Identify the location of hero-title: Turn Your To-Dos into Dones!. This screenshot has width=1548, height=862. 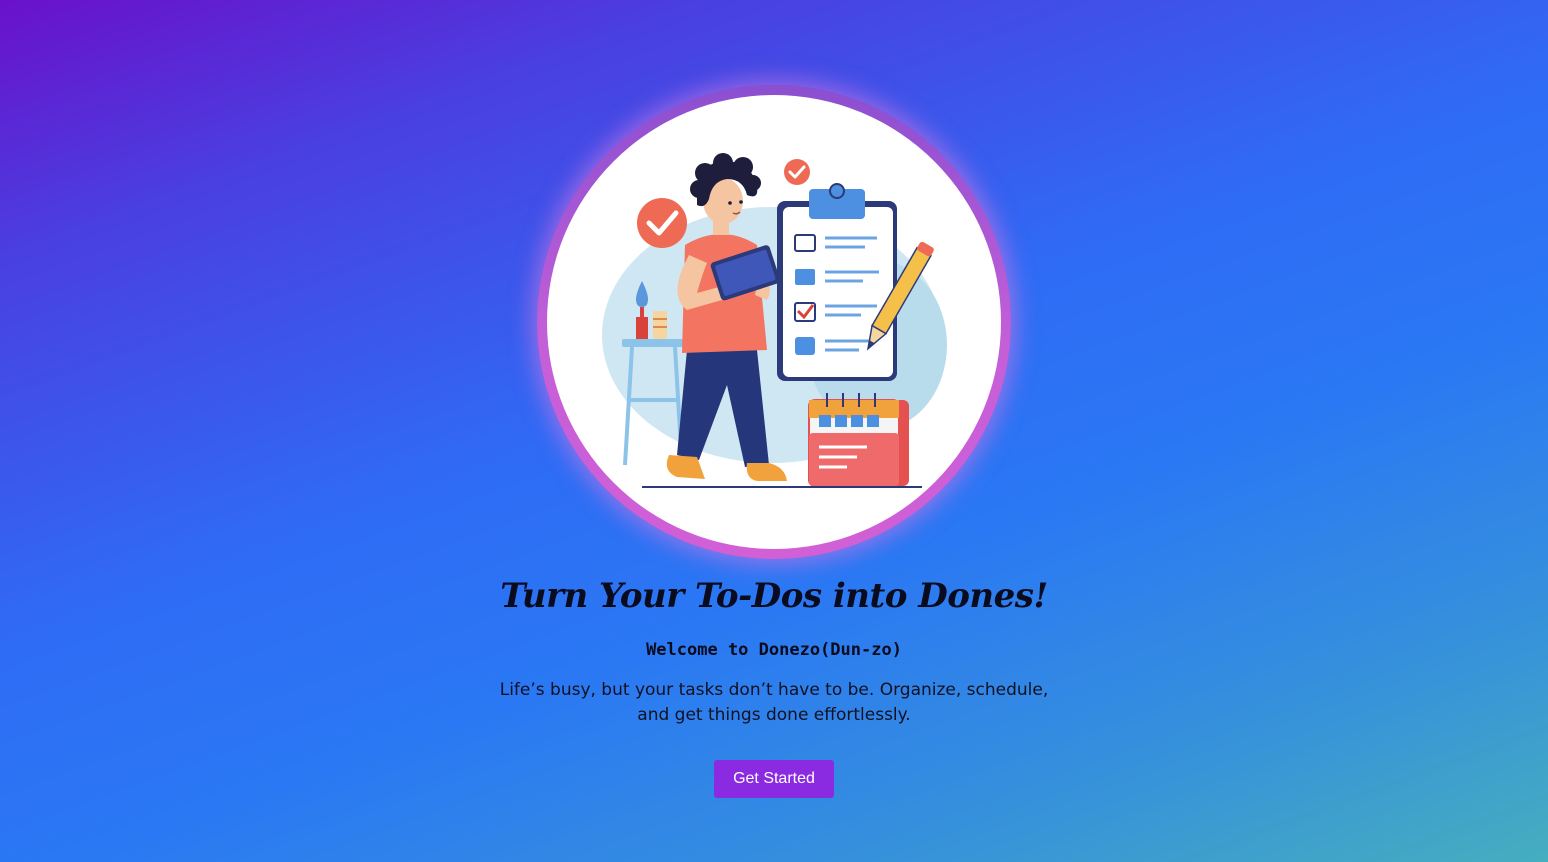
(774, 596).